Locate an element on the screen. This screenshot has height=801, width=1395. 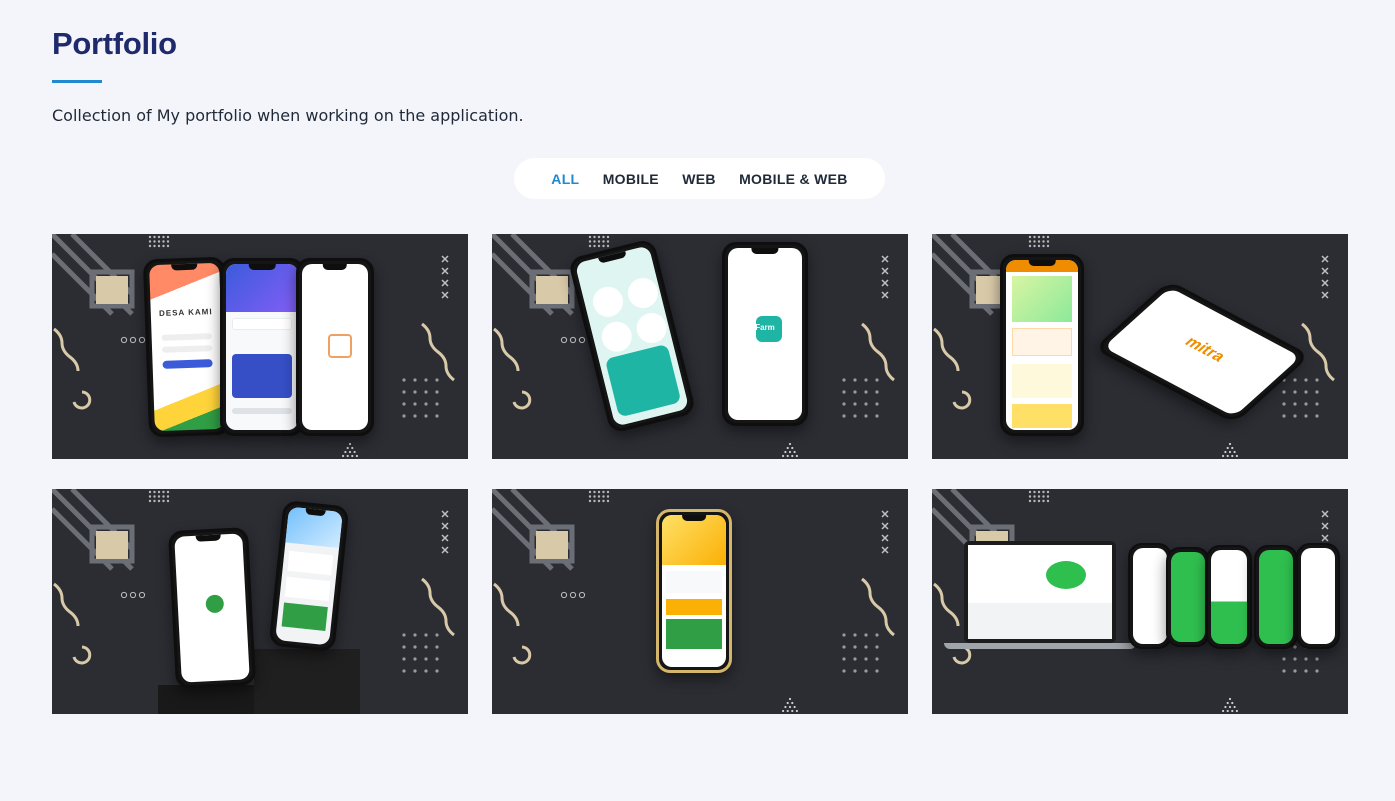
portfolio-card-mitra: mitra is located at coordinates (1140, 346).